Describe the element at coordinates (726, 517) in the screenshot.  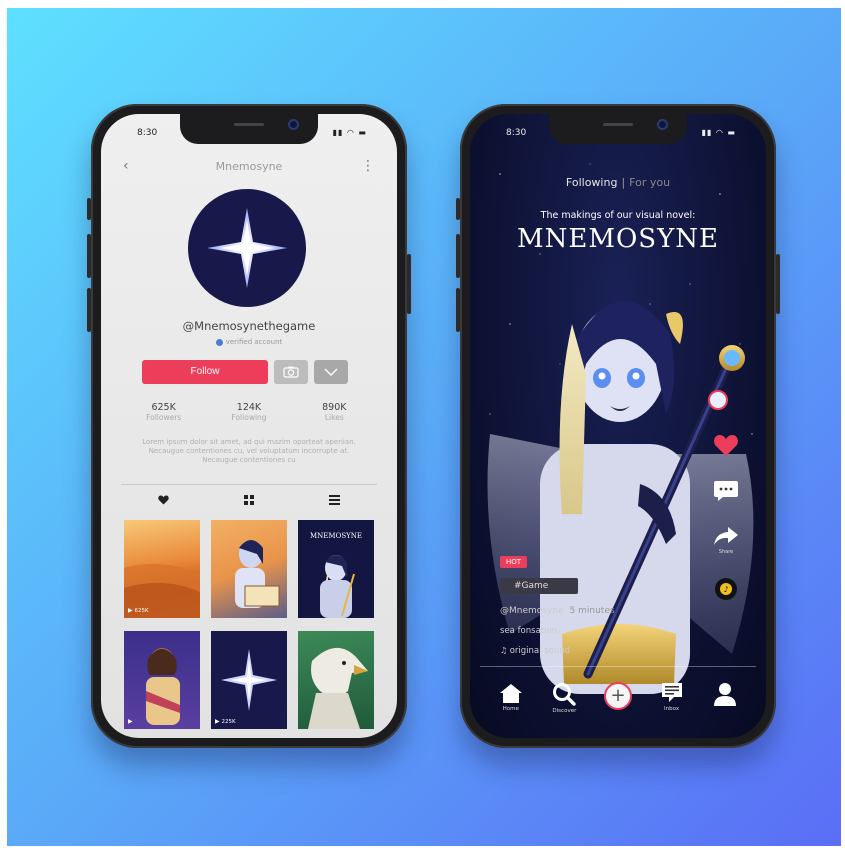
I see `action-rail: Share ♪` at that location.